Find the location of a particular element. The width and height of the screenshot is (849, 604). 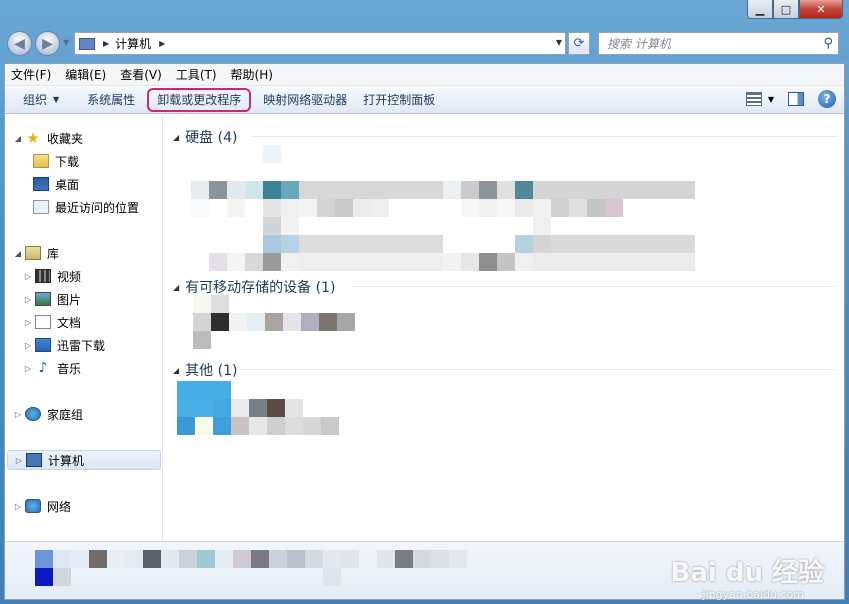

recent-pages-dropdown: ▼ is located at coordinates (67, 44).